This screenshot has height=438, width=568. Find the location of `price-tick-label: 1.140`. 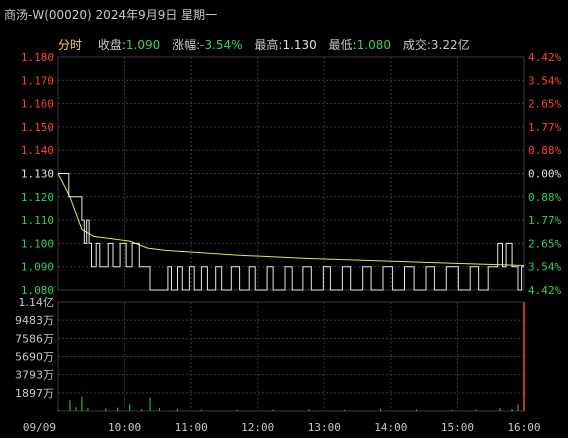

price-tick-label: 1.140 is located at coordinates (37, 150).